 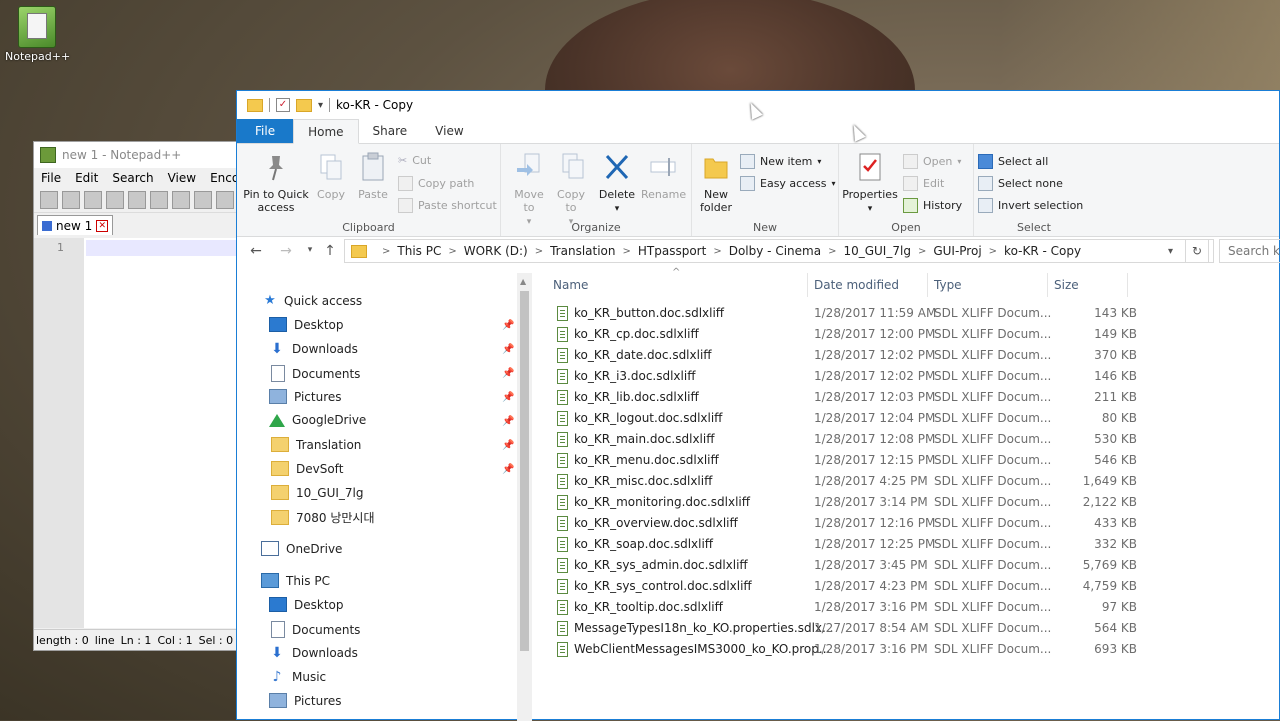 What do you see at coordinates (86, 178) in the screenshot?
I see `menu-edit: Edit` at bounding box center [86, 178].